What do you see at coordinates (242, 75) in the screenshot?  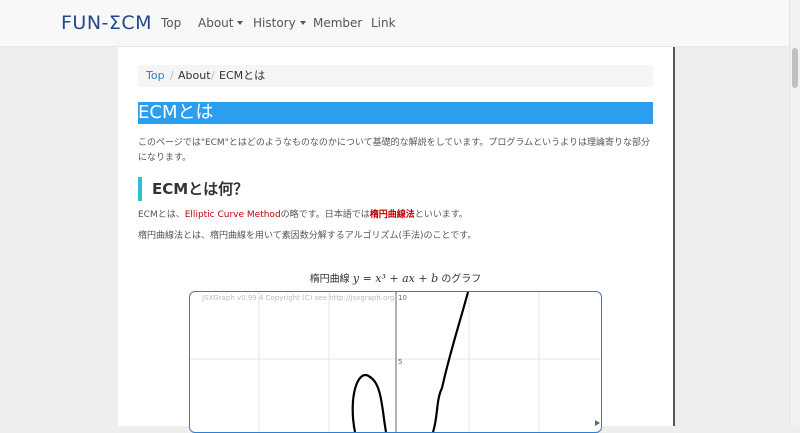 I see `breadcrumb-current: ECMとは` at bounding box center [242, 75].